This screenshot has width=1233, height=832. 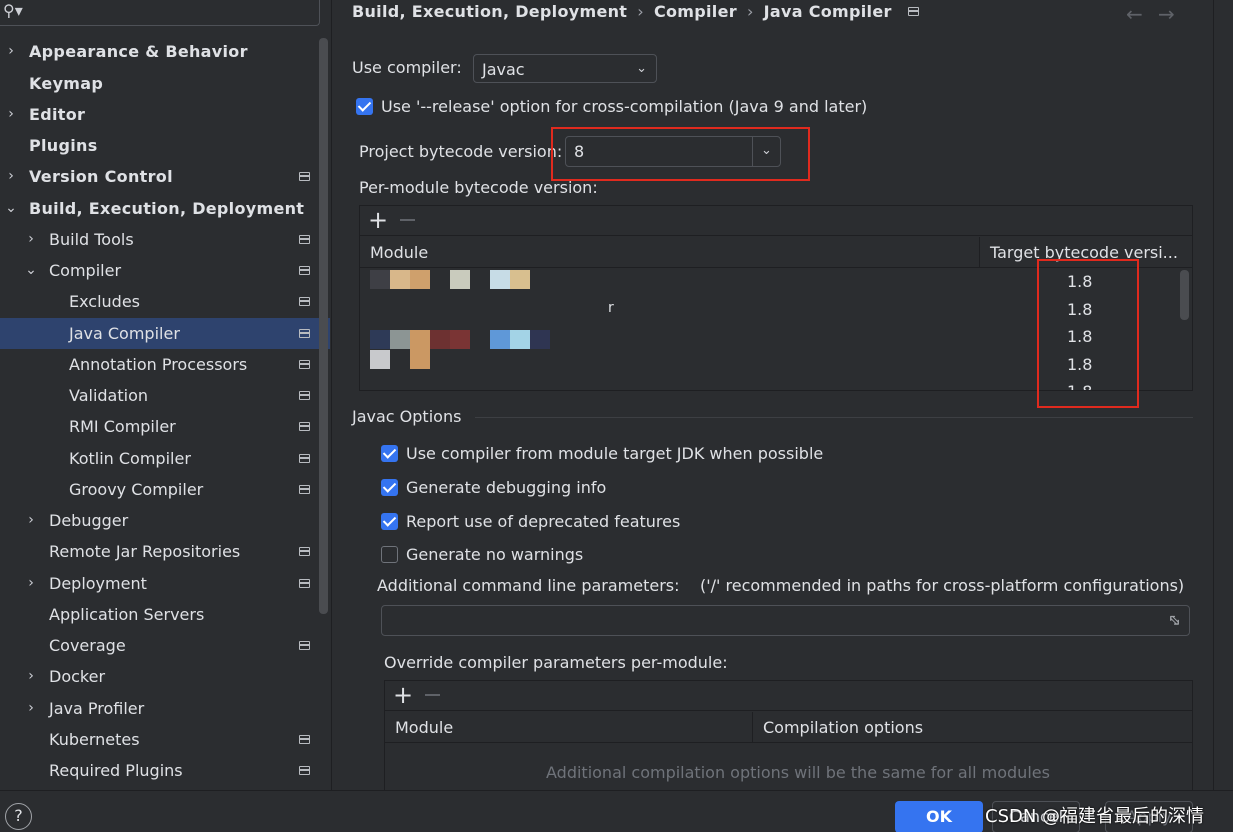 I want to click on sidebar-item-plugins: Plugins, so click(x=165, y=145).